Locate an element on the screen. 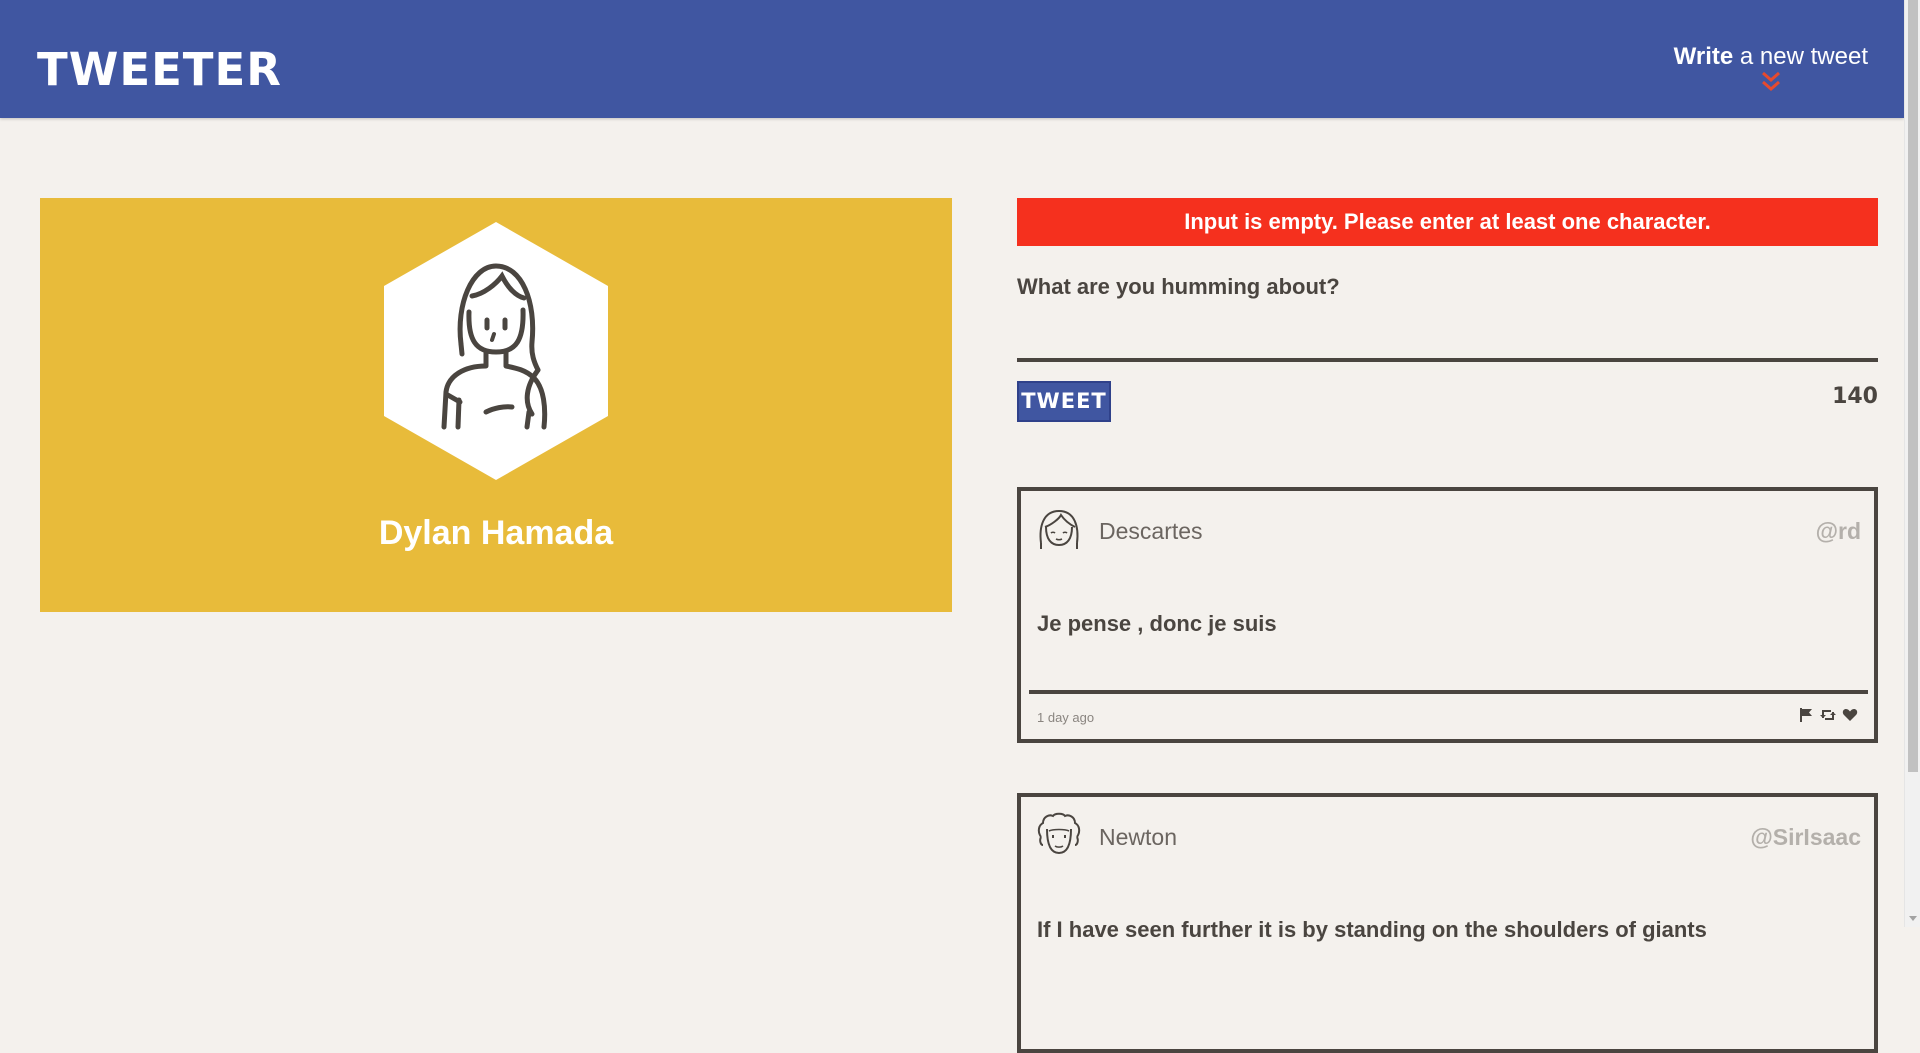  write-new-tweet-bold: Write is located at coordinates (1703, 56).